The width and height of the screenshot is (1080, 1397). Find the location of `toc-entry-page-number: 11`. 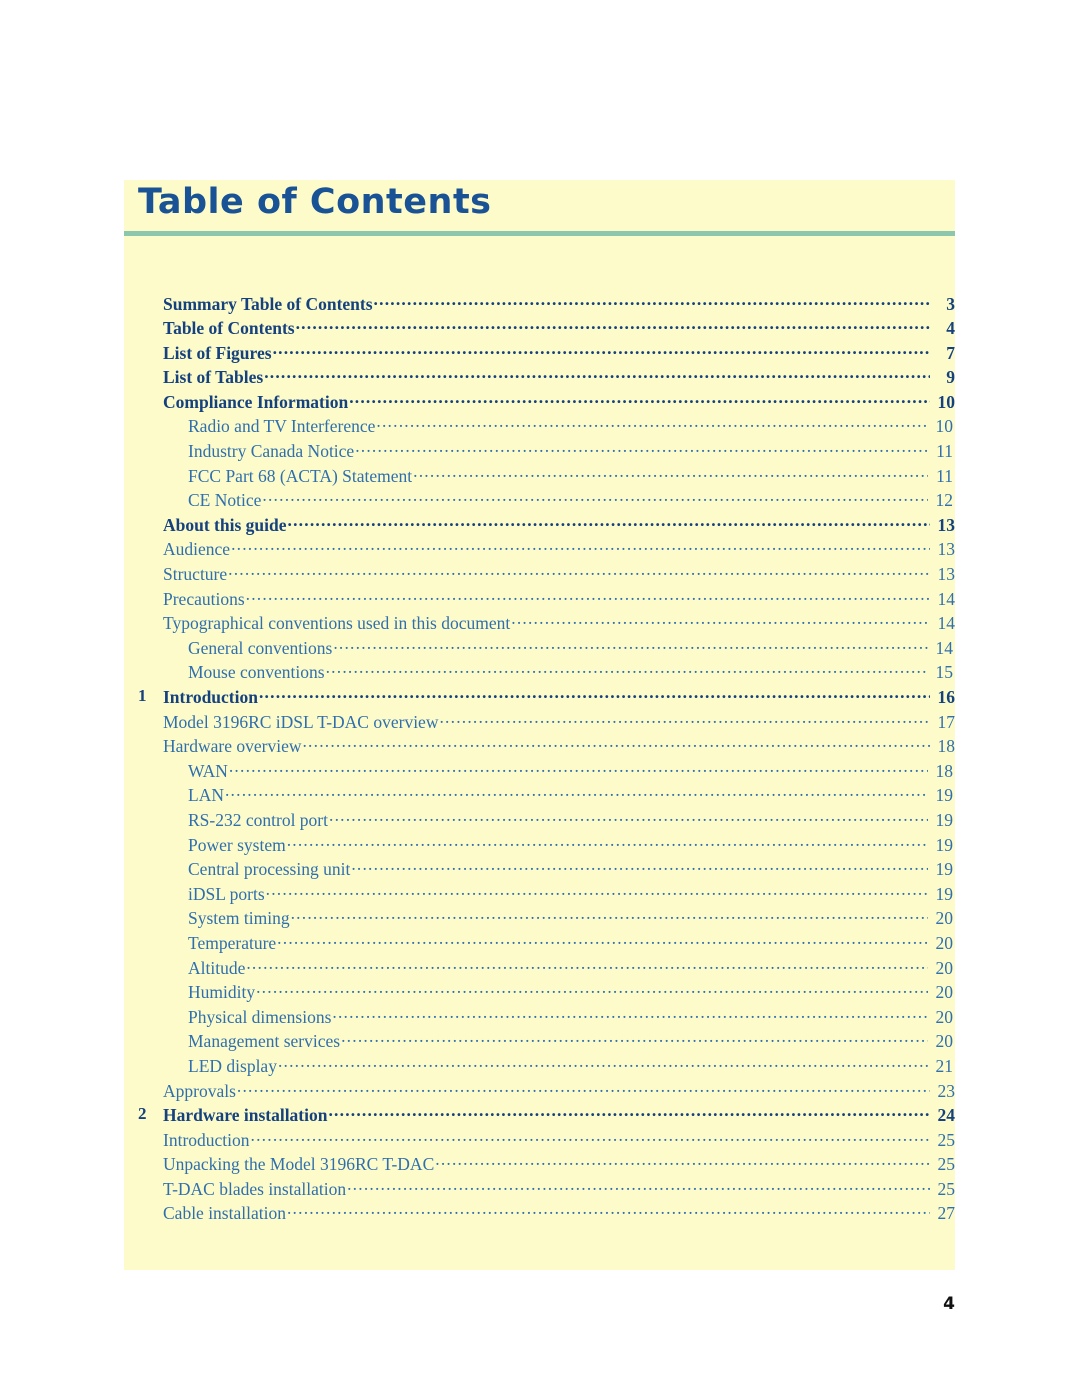

toc-entry-page-number: 11 is located at coordinates (944, 475).